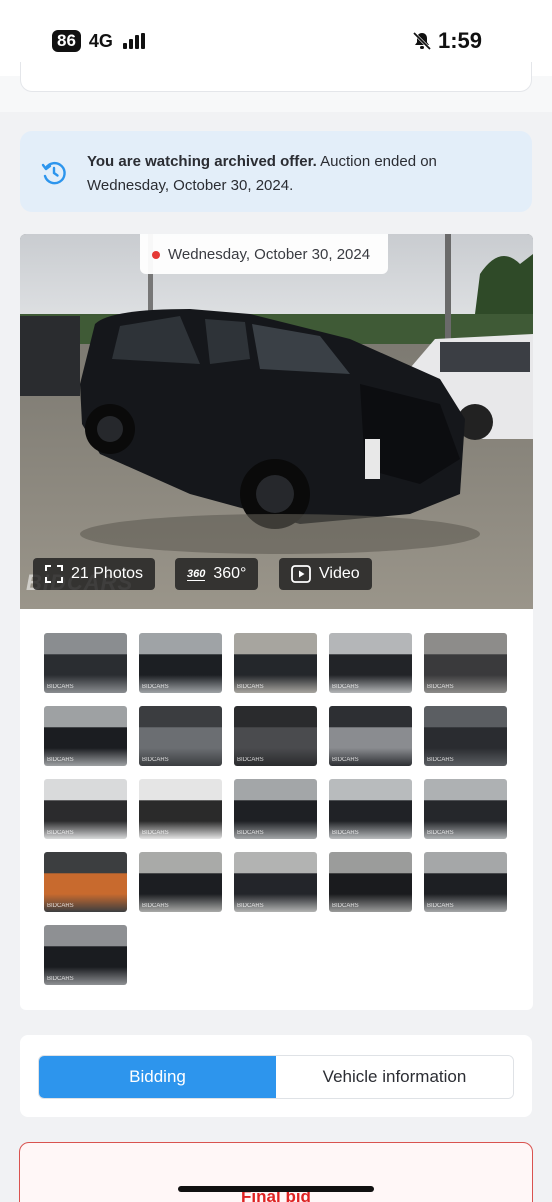 The width and height of the screenshot is (552, 1202). I want to click on home-indicator, so click(276, 1189).